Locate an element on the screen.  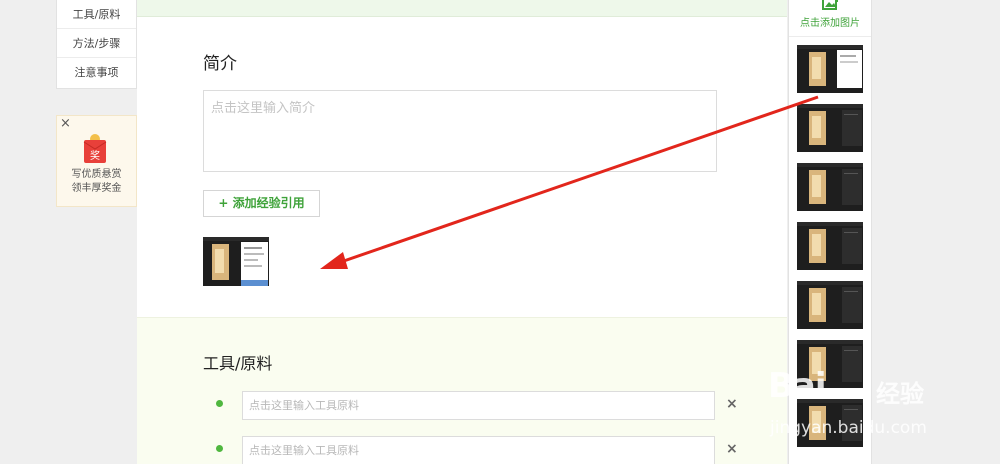
add-image-label: 点击添加图片 is located at coordinates (830, 23).